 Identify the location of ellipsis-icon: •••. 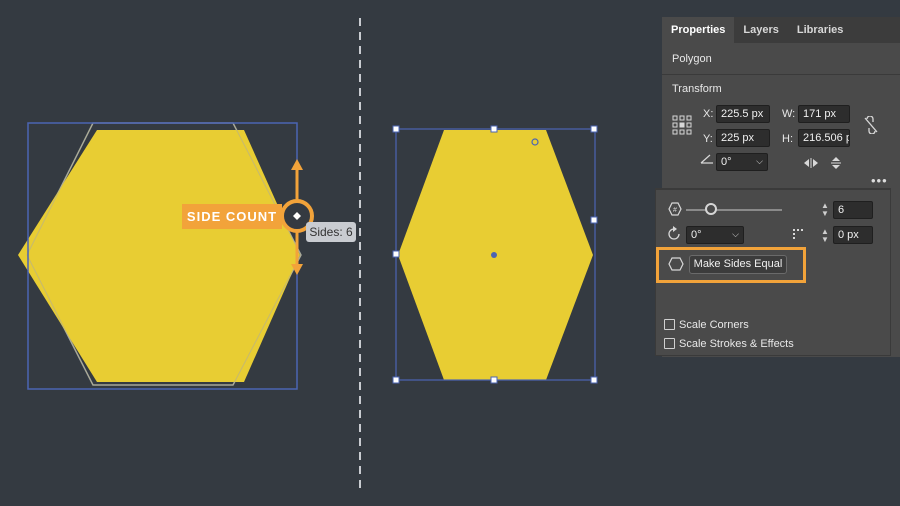
(879, 180).